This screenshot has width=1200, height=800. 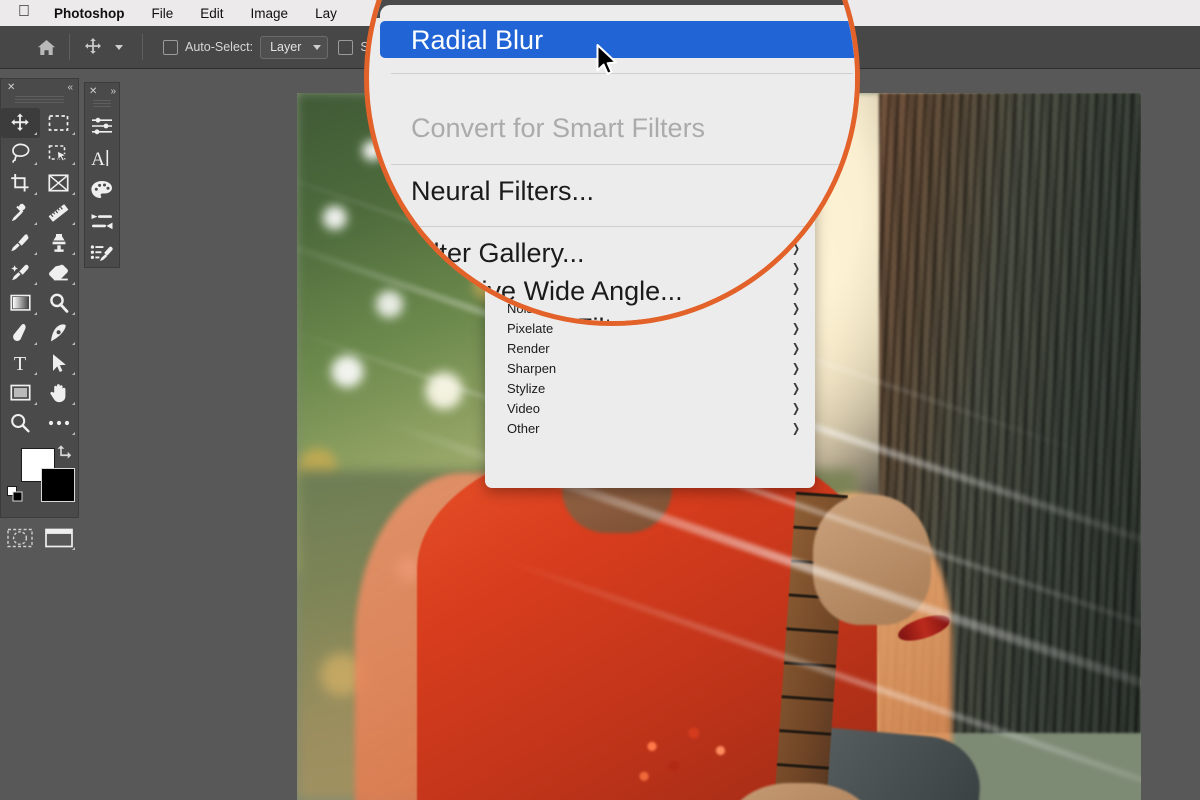 I want to click on move-tool-icon, so click(x=93, y=47).